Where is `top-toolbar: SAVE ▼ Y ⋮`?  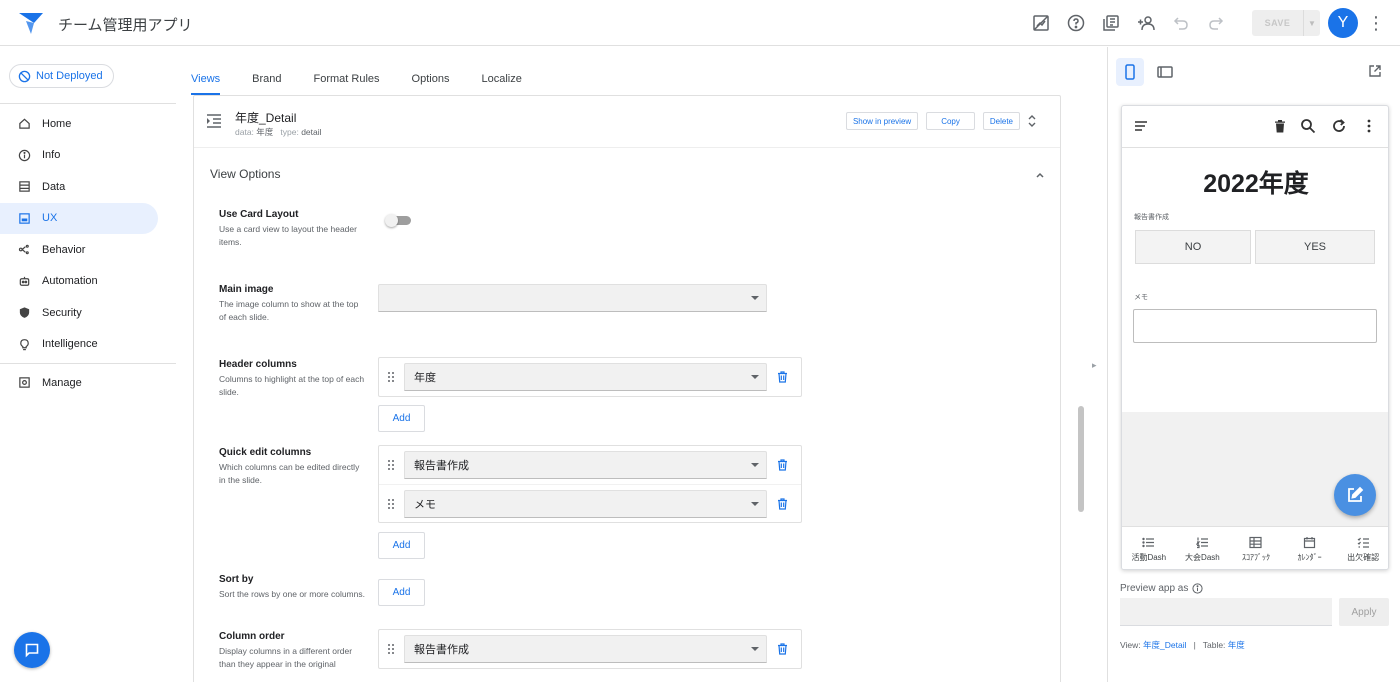
top-toolbar: SAVE ▼ Y ⋮ is located at coordinates (1215, 23).